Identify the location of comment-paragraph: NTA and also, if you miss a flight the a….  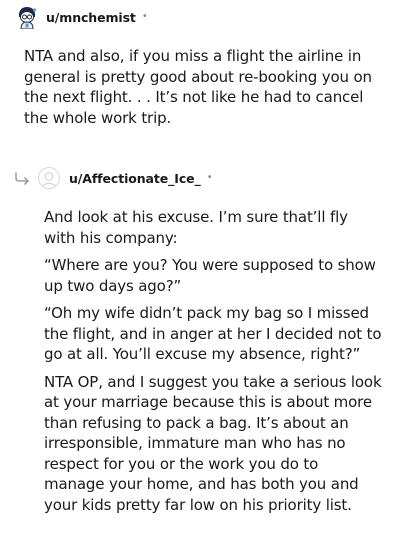
(198, 87).